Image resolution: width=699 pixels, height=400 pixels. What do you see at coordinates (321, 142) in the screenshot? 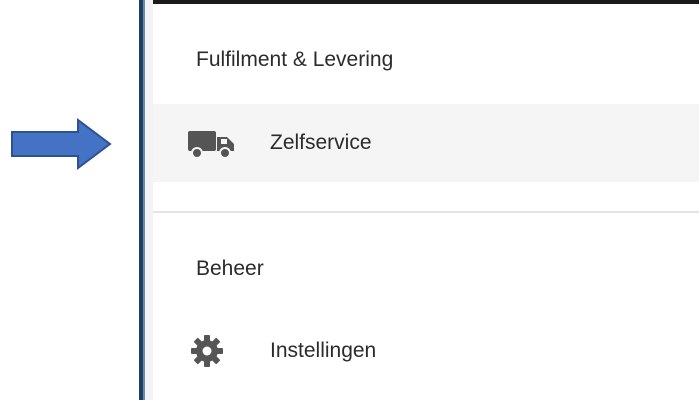
I see `menu-item-label: Zelfservice` at bounding box center [321, 142].